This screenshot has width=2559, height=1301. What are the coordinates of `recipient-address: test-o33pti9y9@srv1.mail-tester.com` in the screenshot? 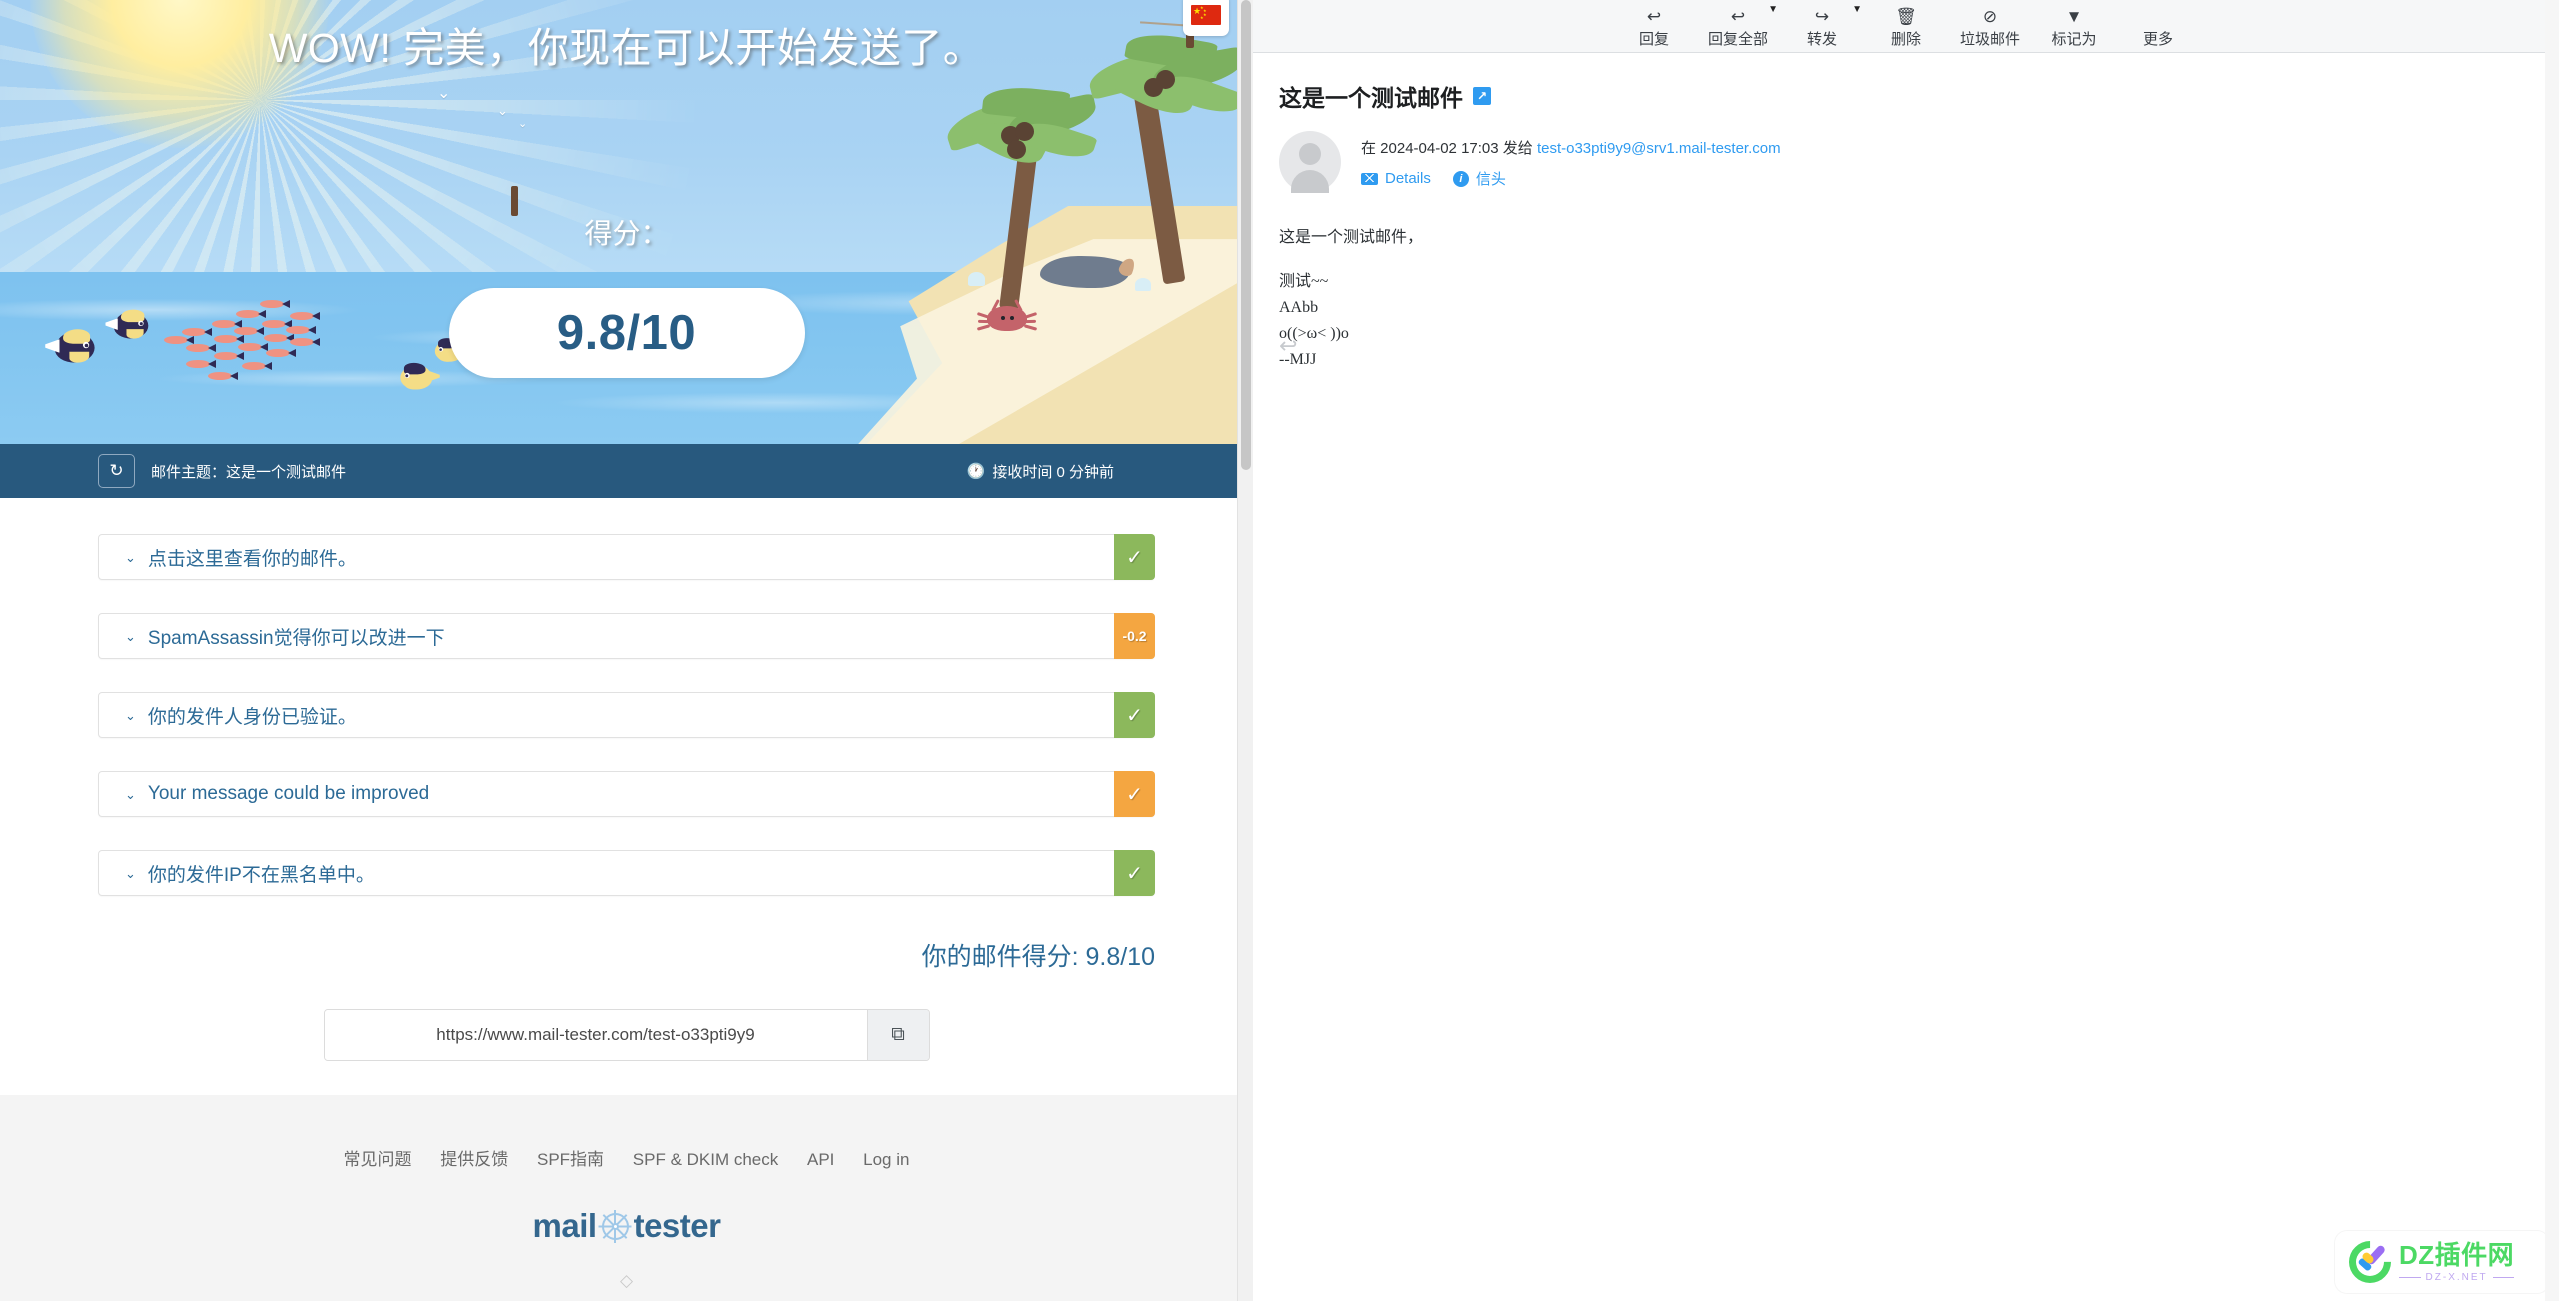 It's located at (1659, 148).